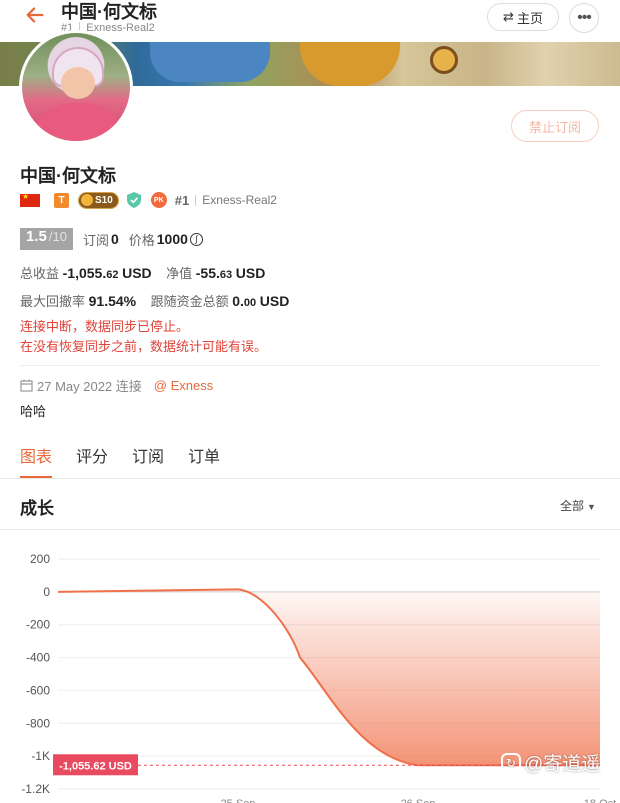 This screenshot has height=803, width=620. I want to click on follow-funds-value: 0., so click(238, 301).